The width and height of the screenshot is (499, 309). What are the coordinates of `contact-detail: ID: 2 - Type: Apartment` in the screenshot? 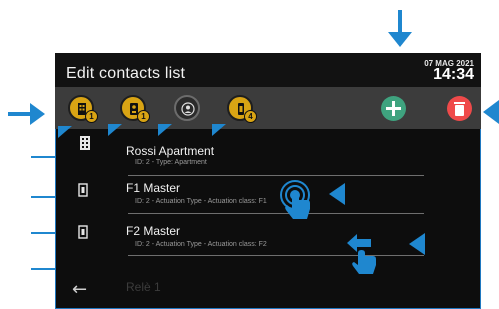 It's located at (171, 162).